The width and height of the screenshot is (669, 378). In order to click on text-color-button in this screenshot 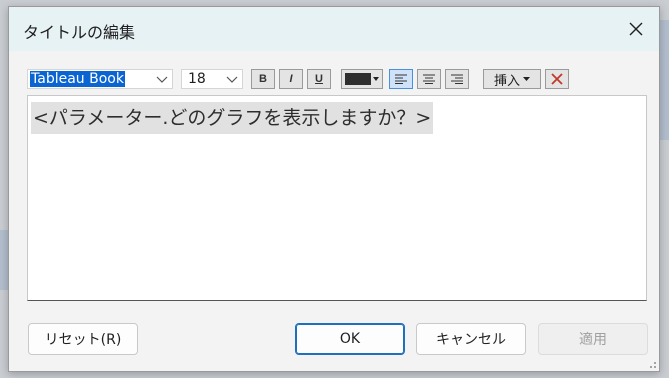, I will do `click(362, 79)`.